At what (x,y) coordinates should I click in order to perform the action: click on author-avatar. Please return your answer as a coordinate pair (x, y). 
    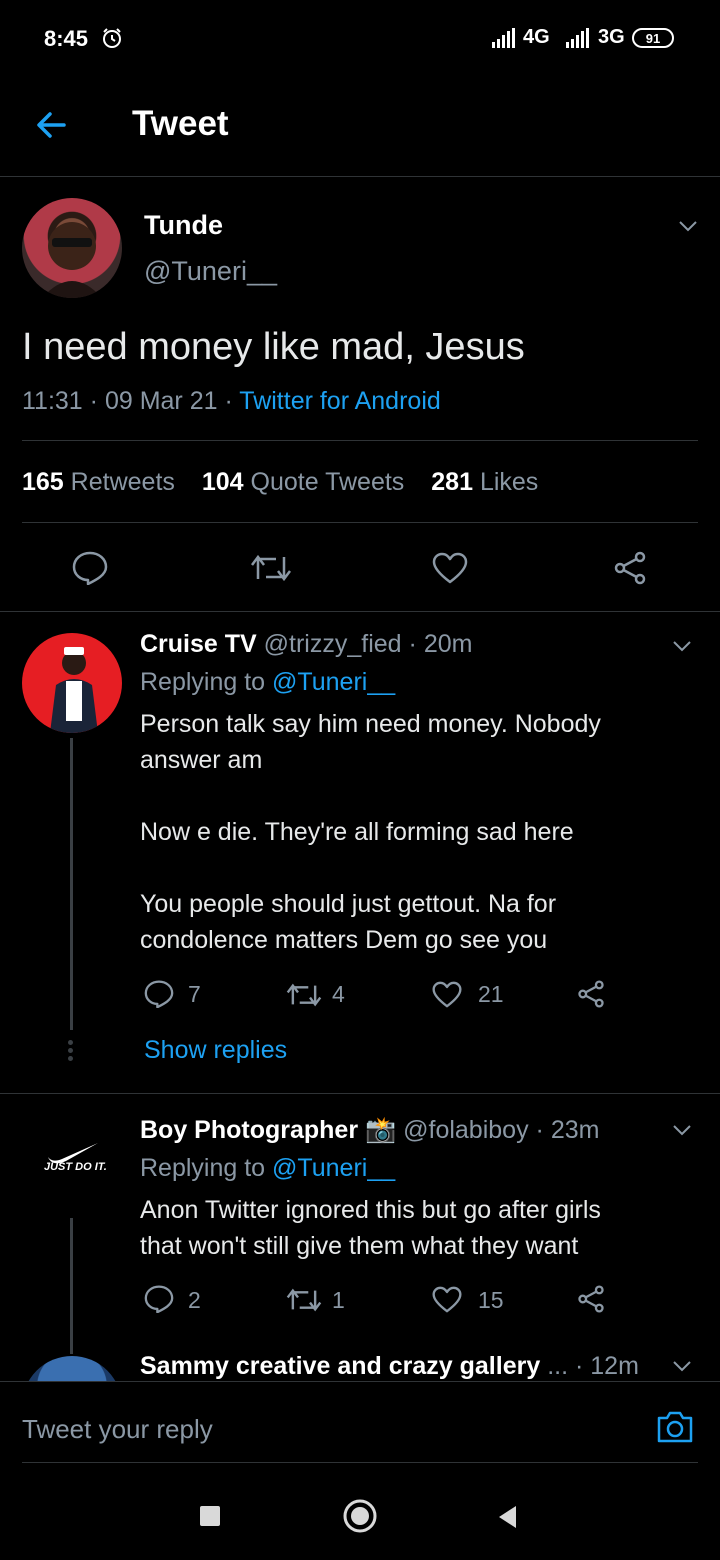
    Looking at the image, I should click on (72, 248).